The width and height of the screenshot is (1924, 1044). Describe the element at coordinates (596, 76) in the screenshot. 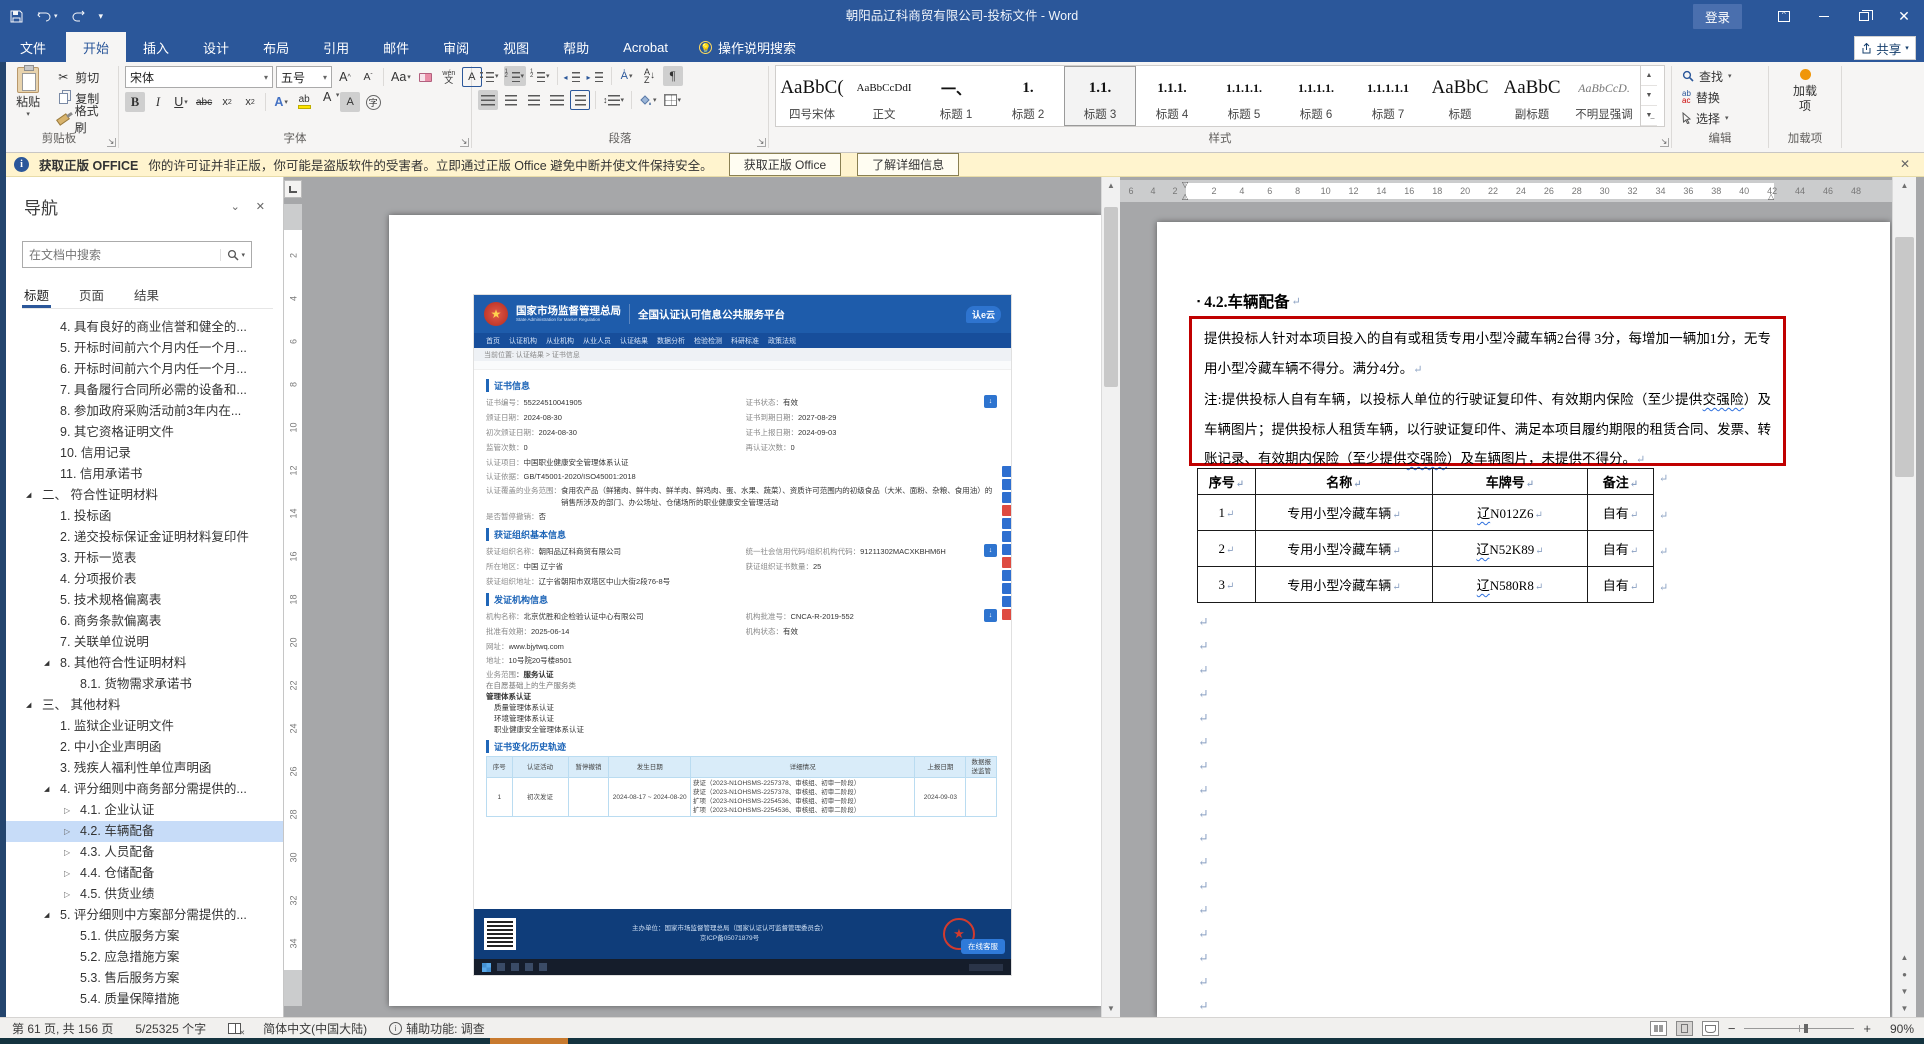

I see `increase-indent-button` at that location.